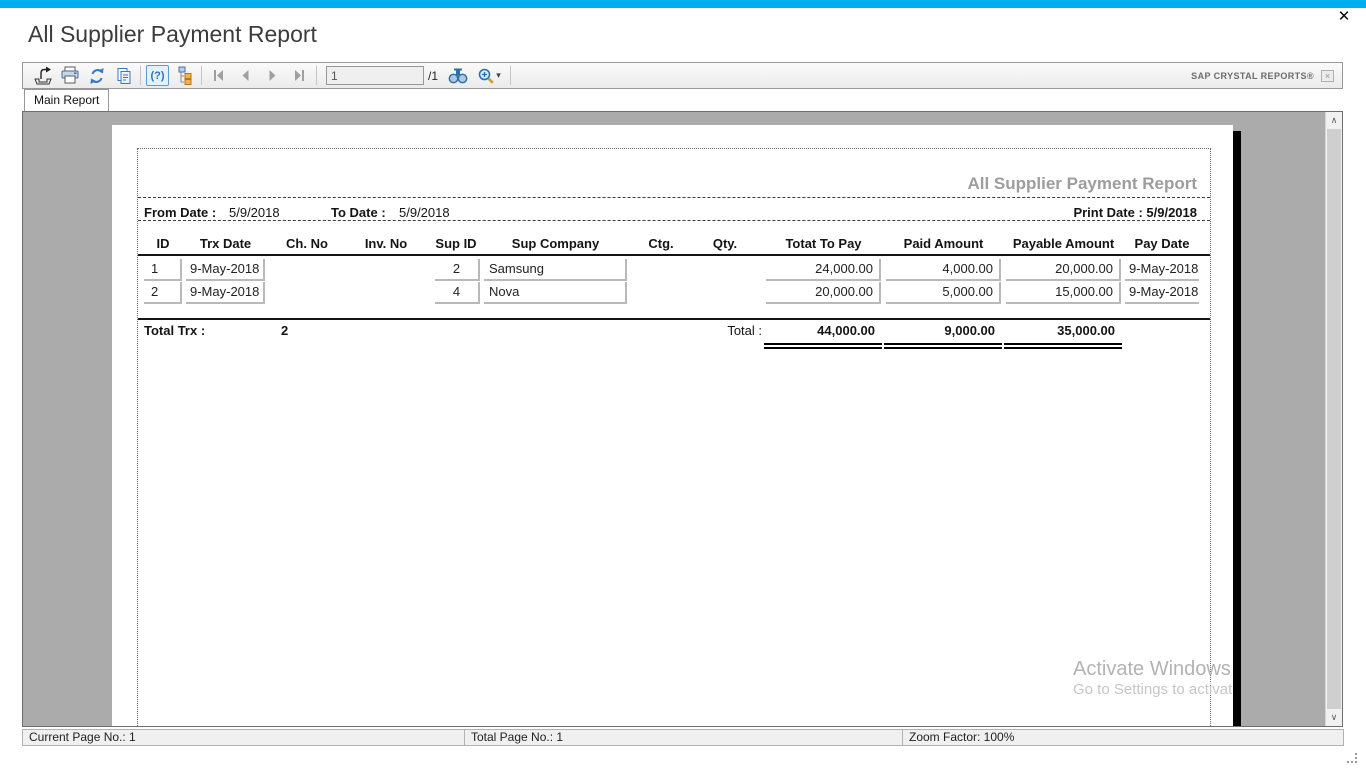  I want to click on cell-trx-date: 9-May-2018, so click(225, 293).